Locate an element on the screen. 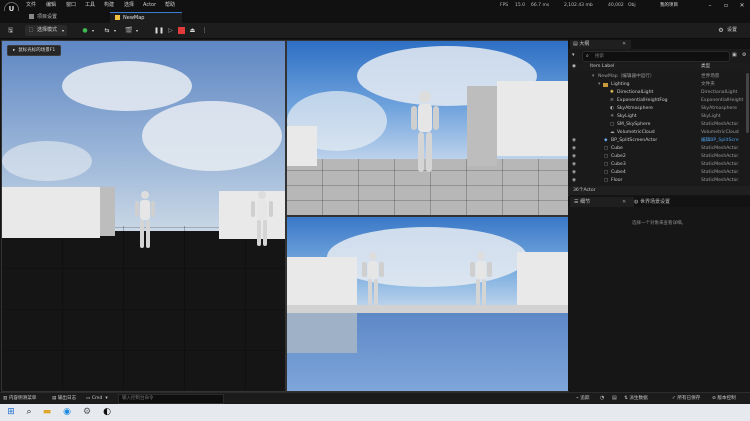  folder-add-icon: ▣ is located at coordinates (734, 55).